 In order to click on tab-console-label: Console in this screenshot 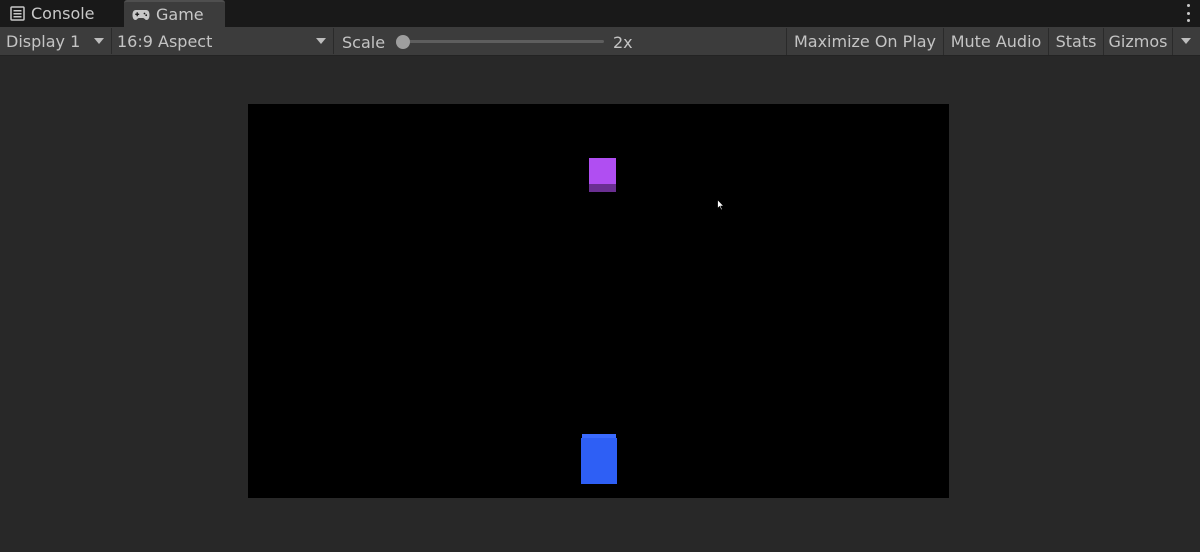, I will do `click(63, 13)`.